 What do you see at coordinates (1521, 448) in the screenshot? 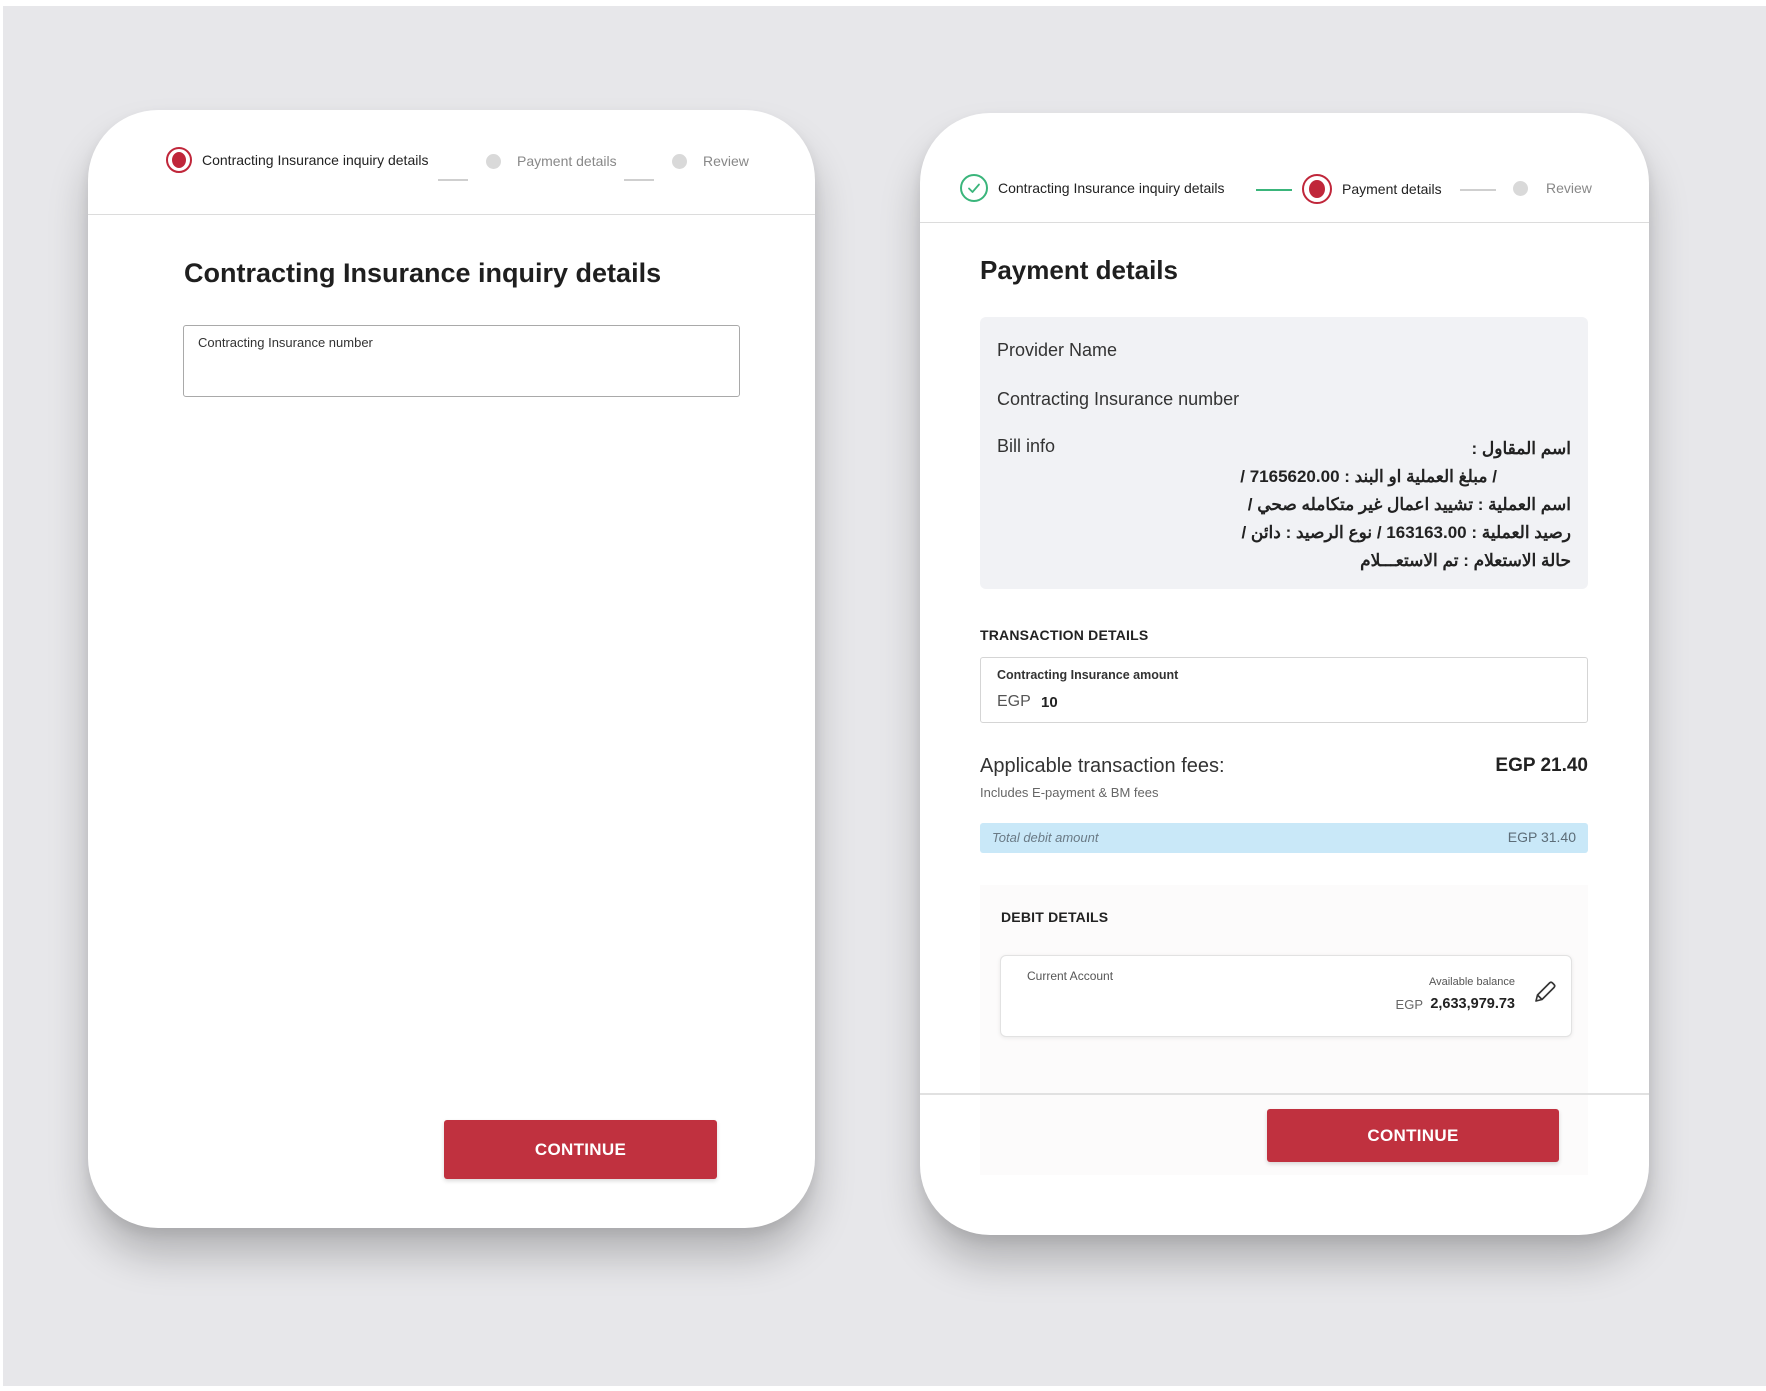
I see `bill-line: اسم المقاول :` at bounding box center [1521, 448].